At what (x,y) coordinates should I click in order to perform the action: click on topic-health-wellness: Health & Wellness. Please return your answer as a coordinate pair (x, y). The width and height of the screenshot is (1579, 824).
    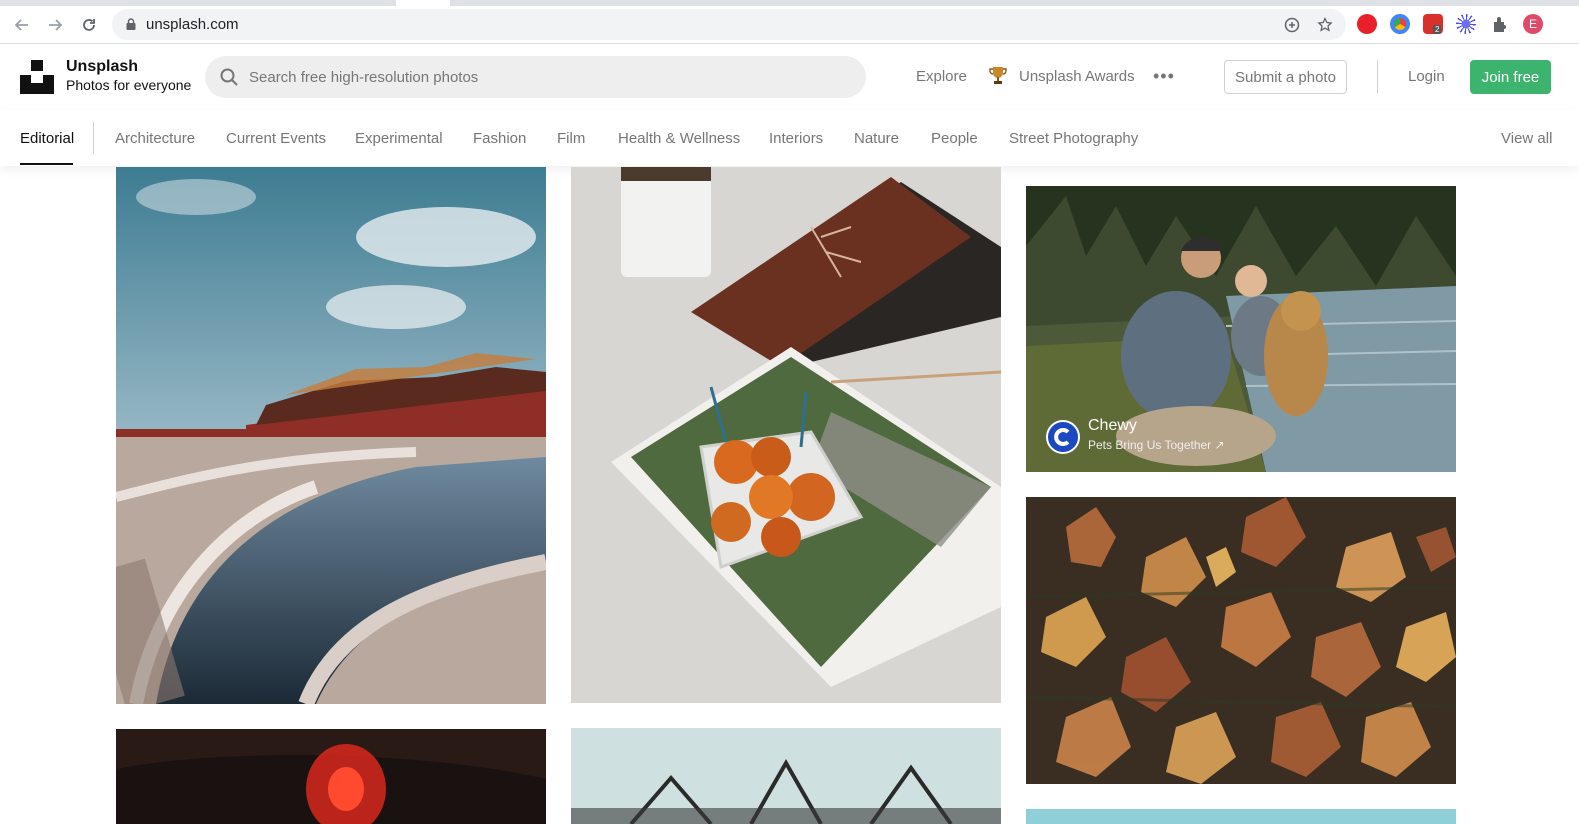
    Looking at the image, I should click on (679, 138).